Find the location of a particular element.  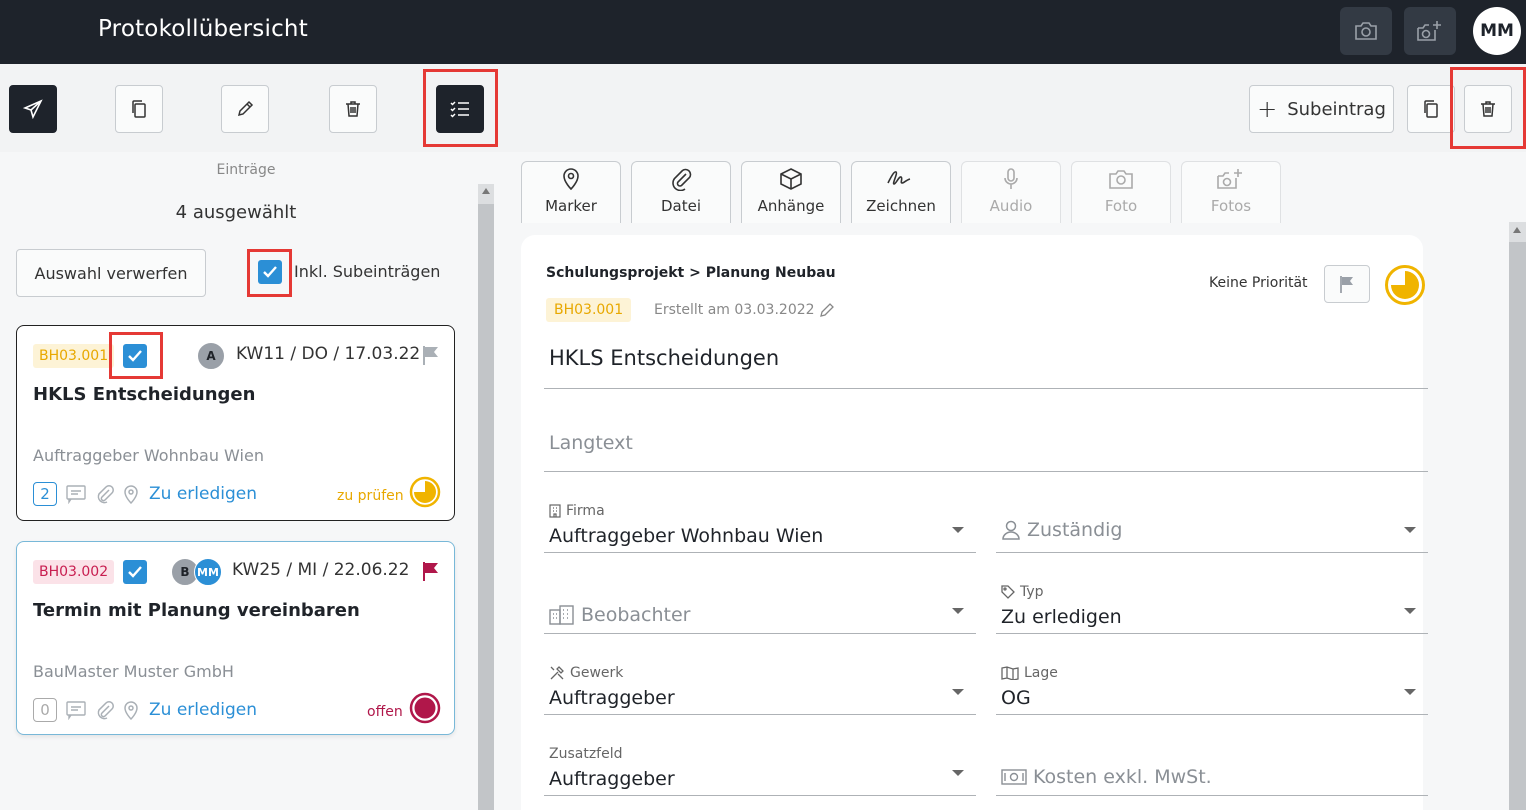

created-label: Erstellt am 03.03.2022 is located at coordinates (734, 310).